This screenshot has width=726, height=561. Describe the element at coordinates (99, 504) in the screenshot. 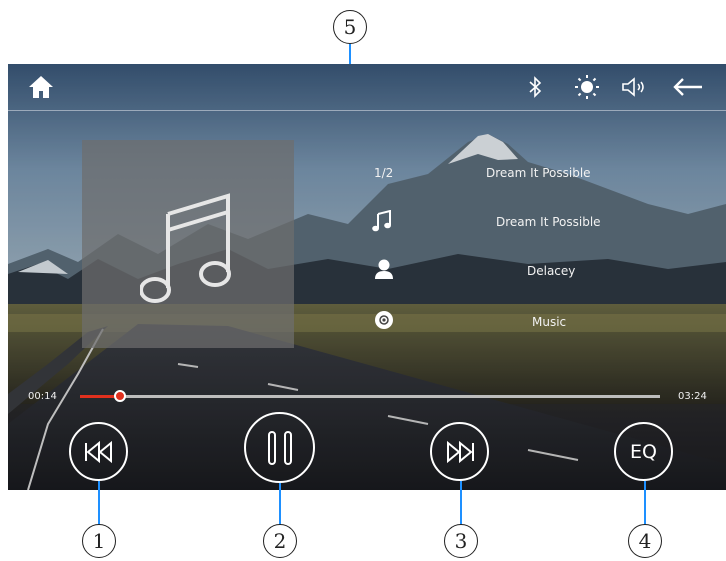

I see `callout-1-leader` at that location.